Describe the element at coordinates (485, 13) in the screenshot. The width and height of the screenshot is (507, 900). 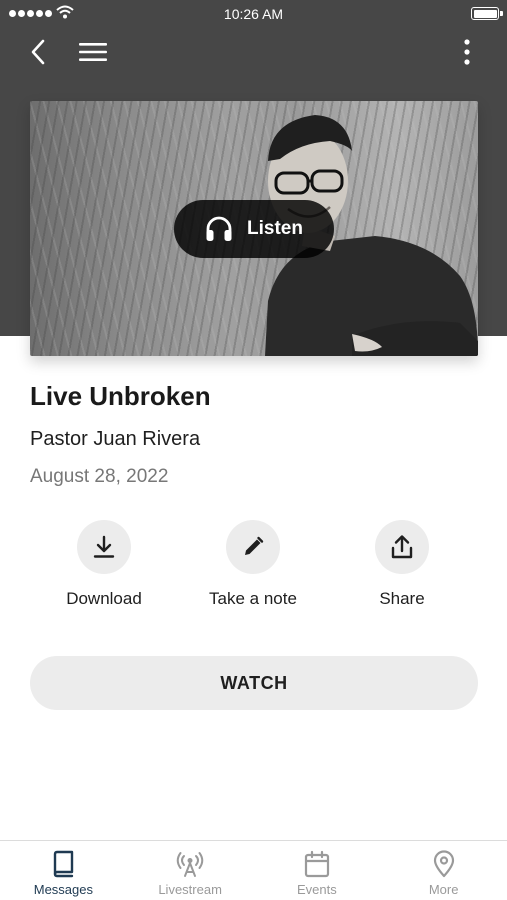
I see `battery-icon` at that location.